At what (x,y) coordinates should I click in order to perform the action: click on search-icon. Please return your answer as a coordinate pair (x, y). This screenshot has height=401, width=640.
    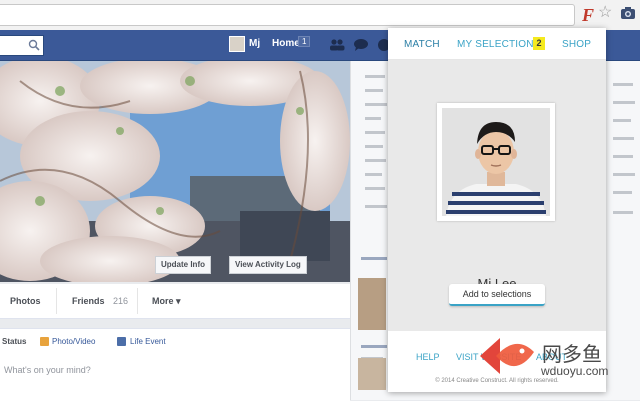
    Looking at the image, I should click on (34, 45).